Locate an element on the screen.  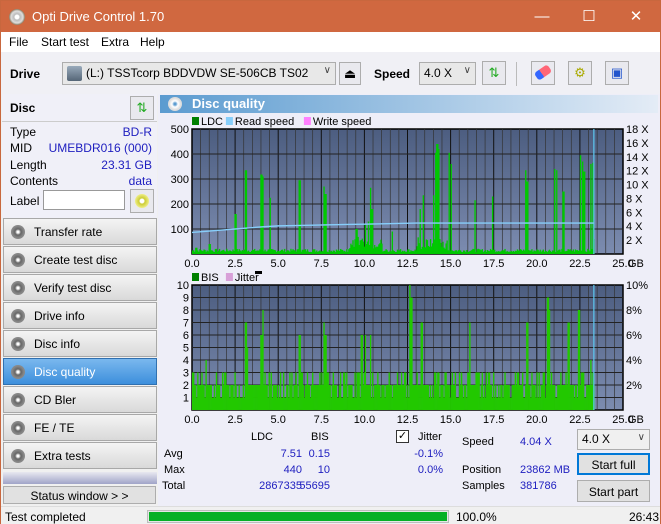
nav-spacer is located at coordinates (80, 478).